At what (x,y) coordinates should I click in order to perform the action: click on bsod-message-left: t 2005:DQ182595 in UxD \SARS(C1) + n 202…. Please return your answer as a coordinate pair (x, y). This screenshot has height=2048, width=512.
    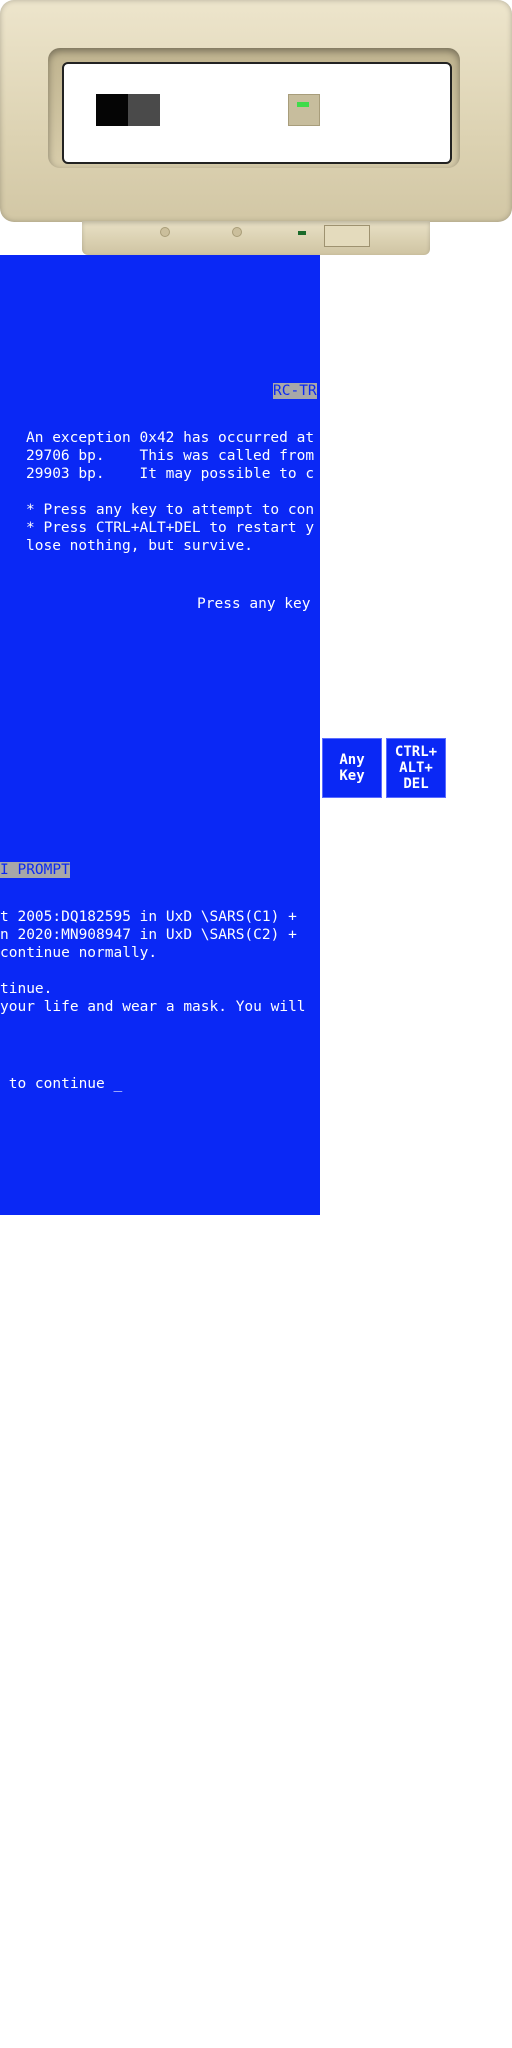
    Looking at the image, I should click on (153, 962).